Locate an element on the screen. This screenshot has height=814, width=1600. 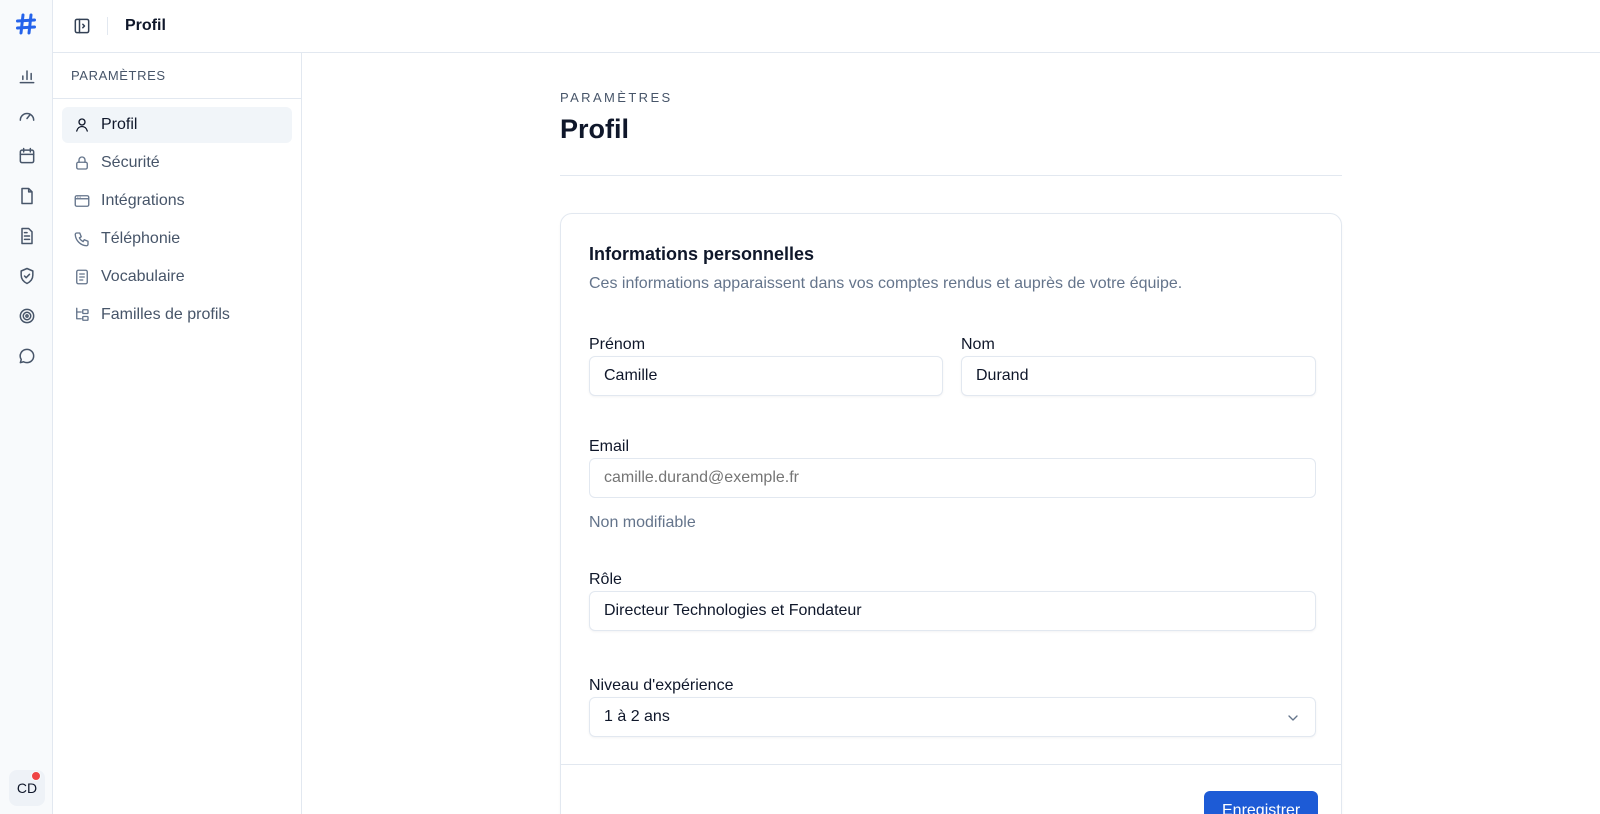
page-eyebrow: PARAMÈTRES is located at coordinates (616, 97).